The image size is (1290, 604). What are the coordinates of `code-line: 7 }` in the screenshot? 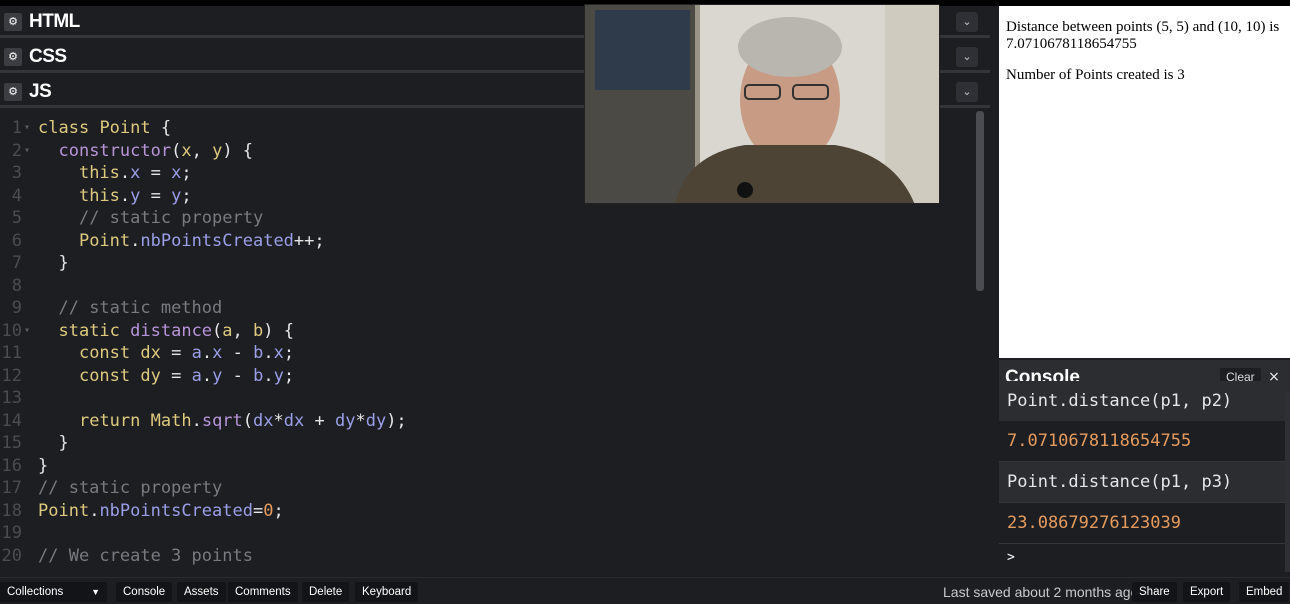 It's located at (489, 263).